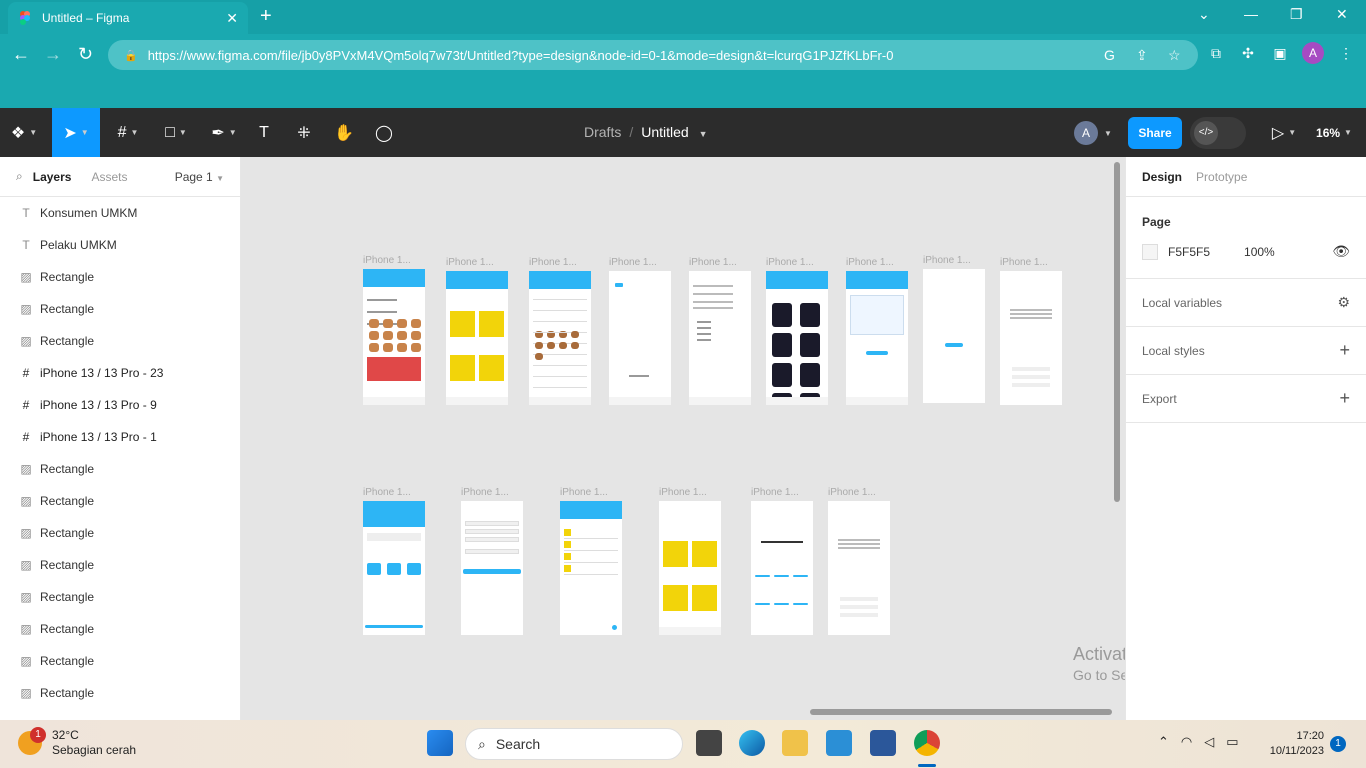  What do you see at coordinates (19, 176) in the screenshot?
I see `search-icon: ⌕` at bounding box center [19, 176].